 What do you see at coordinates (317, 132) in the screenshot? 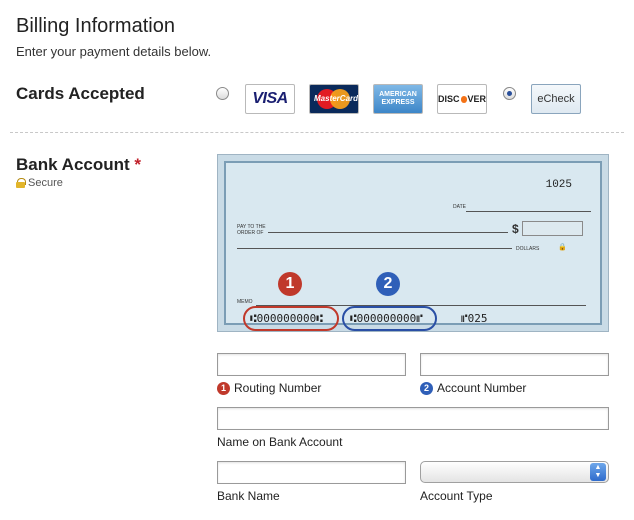
I see `section-divider` at bounding box center [317, 132].